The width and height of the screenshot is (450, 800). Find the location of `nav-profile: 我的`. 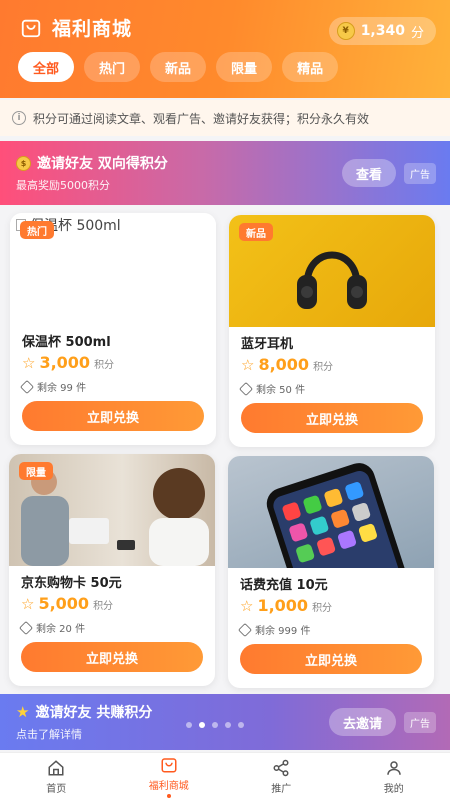

nav-profile: 我的 is located at coordinates (394, 776).